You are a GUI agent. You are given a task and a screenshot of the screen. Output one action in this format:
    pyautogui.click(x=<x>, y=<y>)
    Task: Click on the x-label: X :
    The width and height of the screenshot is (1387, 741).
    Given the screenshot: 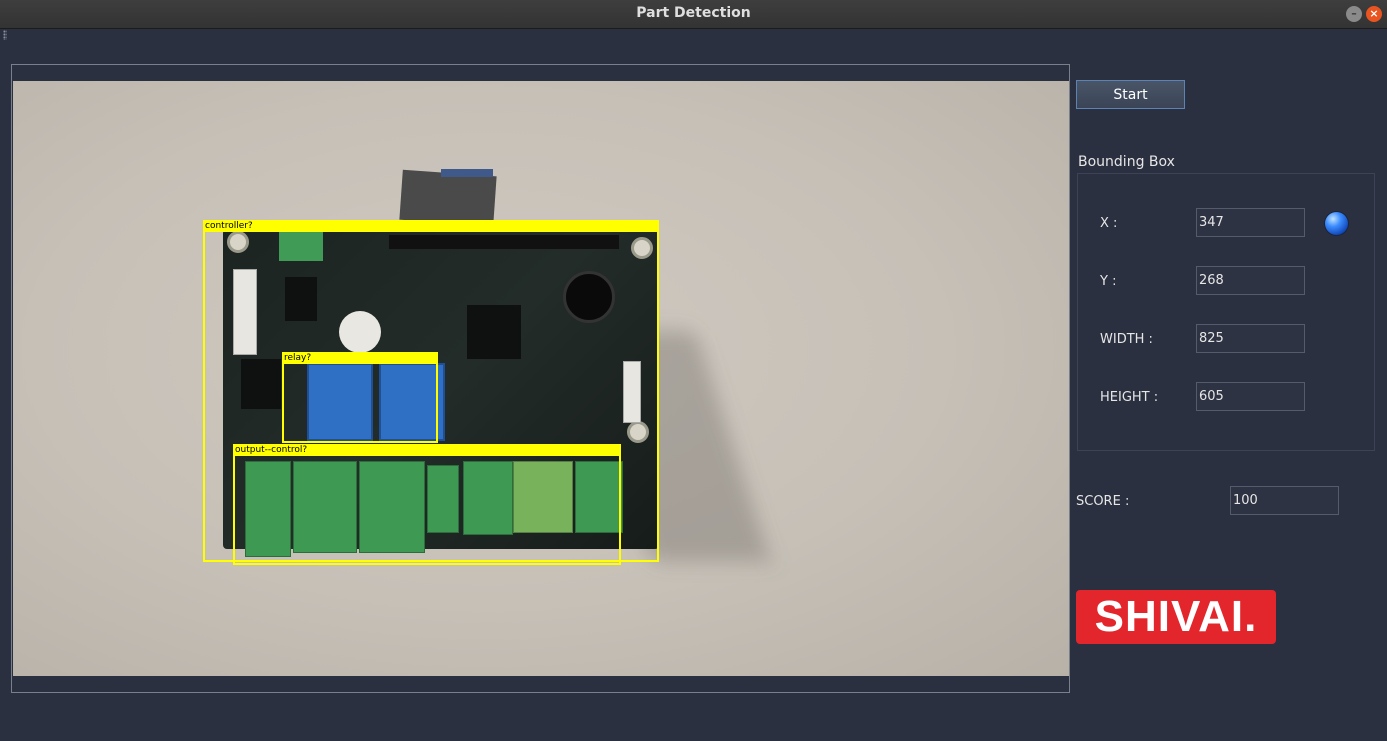 What is the action you would take?
    pyautogui.click(x=1109, y=223)
    